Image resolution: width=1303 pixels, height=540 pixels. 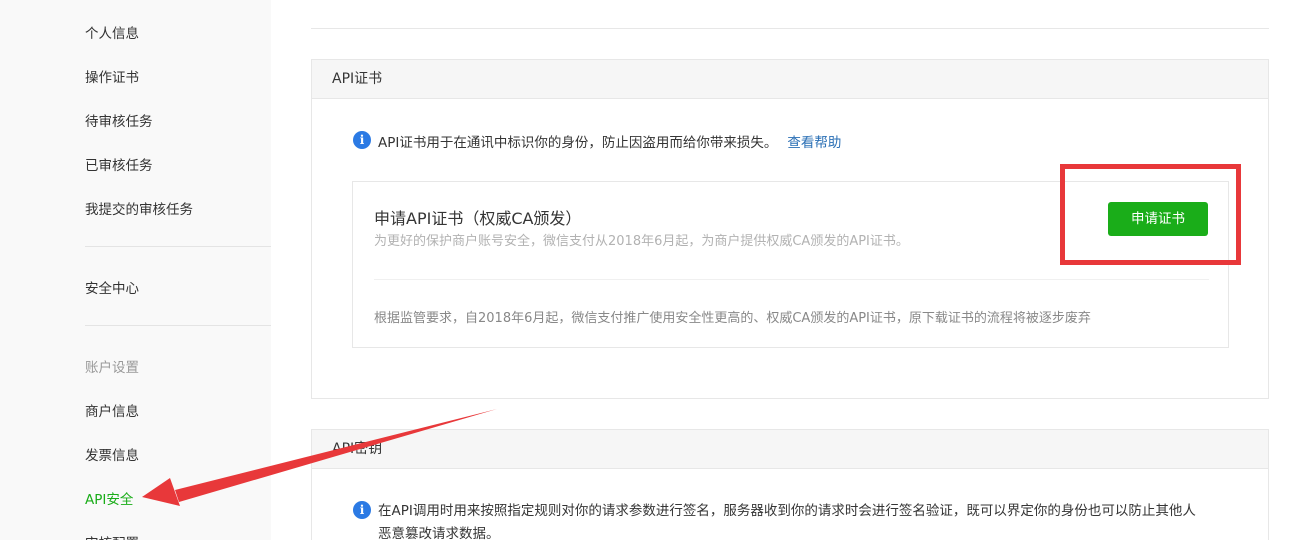 What do you see at coordinates (790, 28) in the screenshot?
I see `page-header-divider` at bounding box center [790, 28].